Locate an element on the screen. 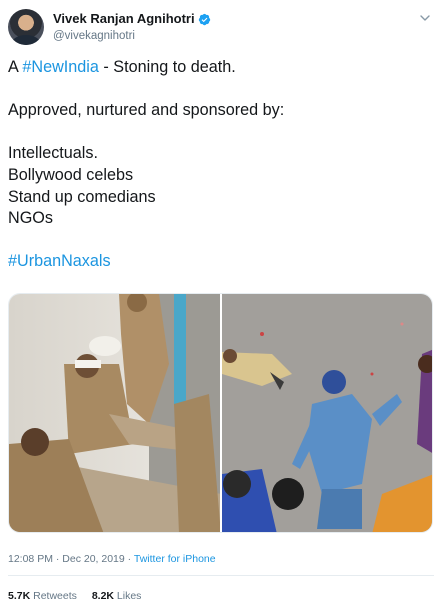  retweets-stat: 5.7K Retweets is located at coordinates (42, 596).